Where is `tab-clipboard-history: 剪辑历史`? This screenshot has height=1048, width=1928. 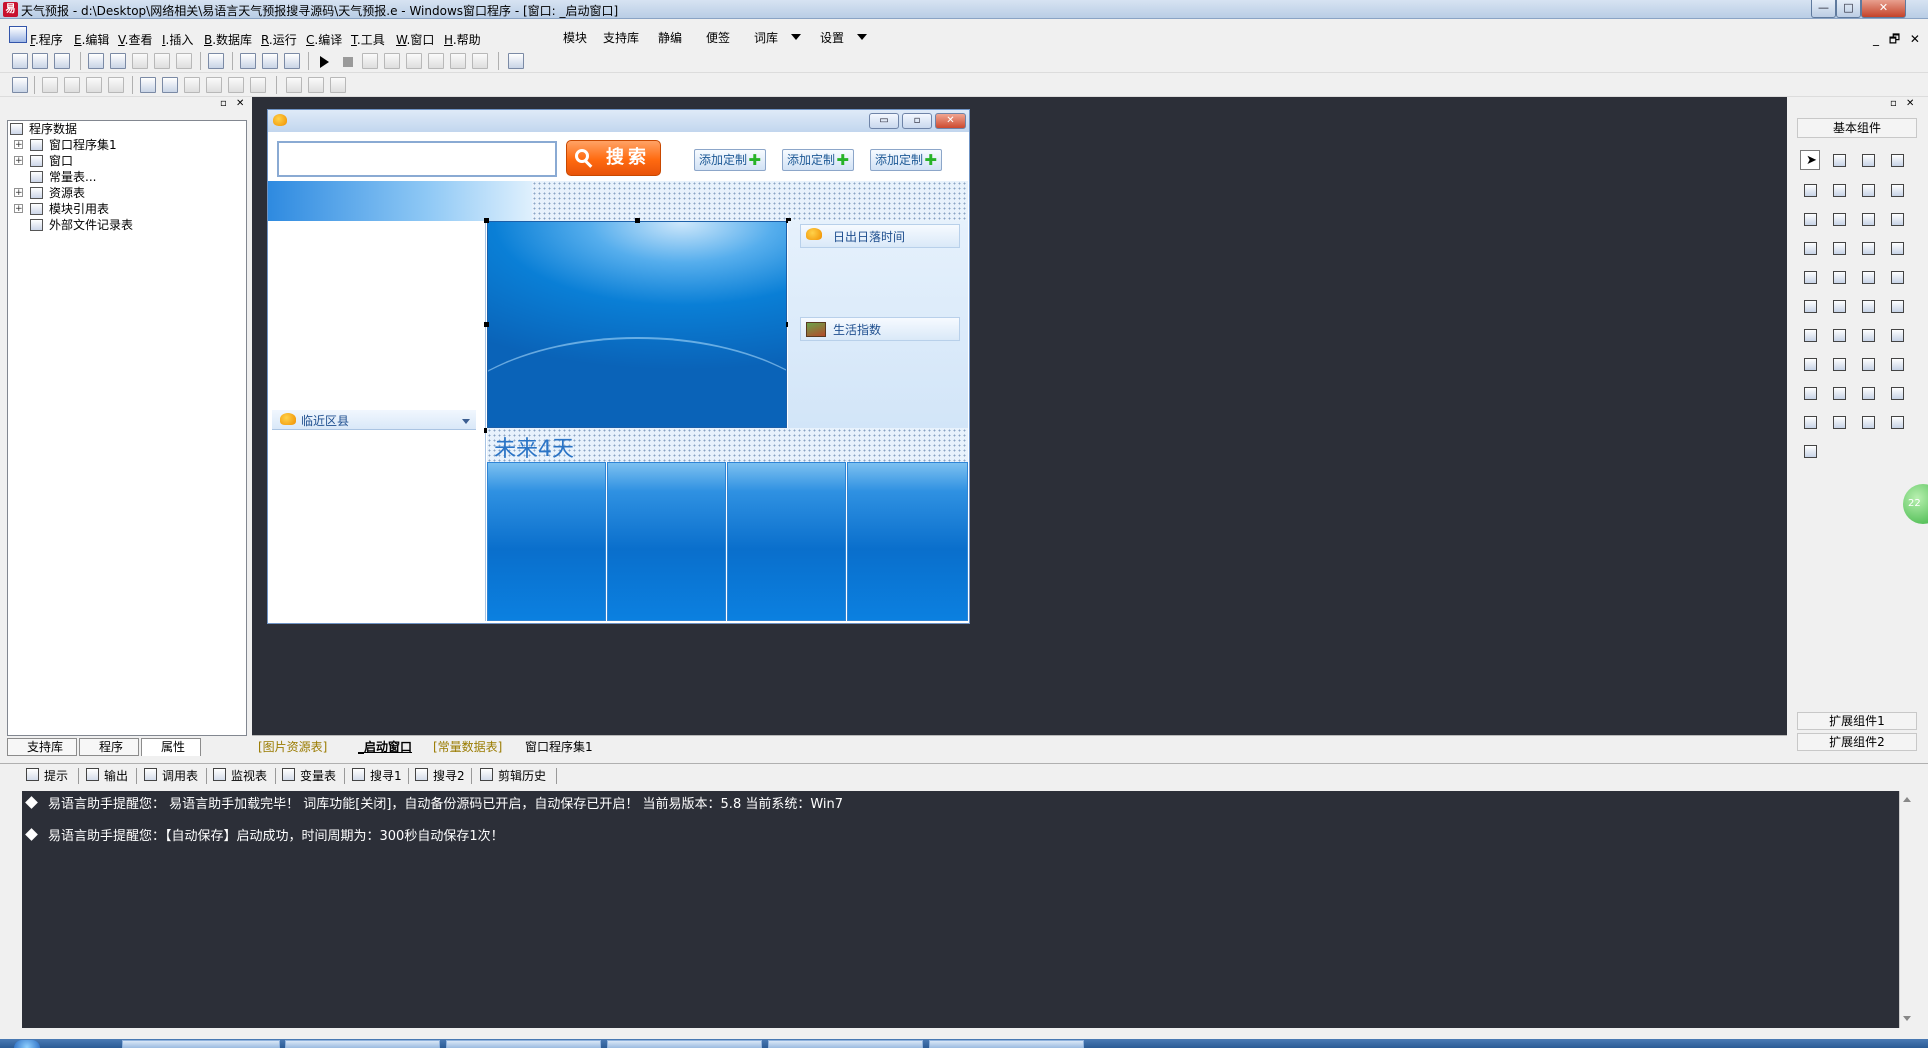 tab-clipboard-history: 剪辑历史 is located at coordinates (513, 776).